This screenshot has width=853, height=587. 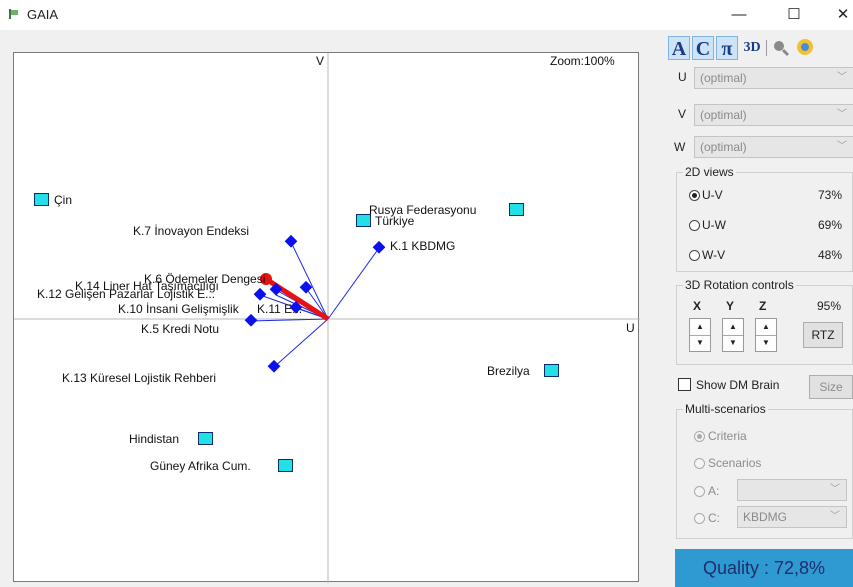 What do you see at coordinates (274, 366) in the screenshot?
I see `criterion-point-k13` at bounding box center [274, 366].